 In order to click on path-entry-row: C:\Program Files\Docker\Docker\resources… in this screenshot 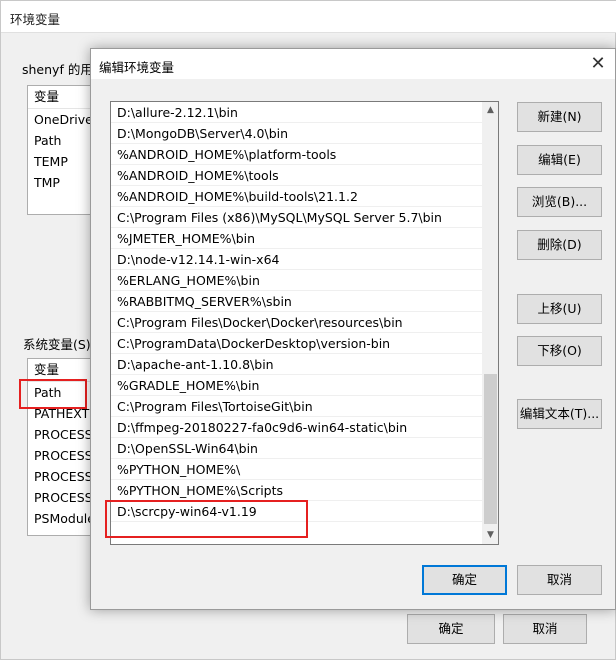, I will do `click(296, 322)`.